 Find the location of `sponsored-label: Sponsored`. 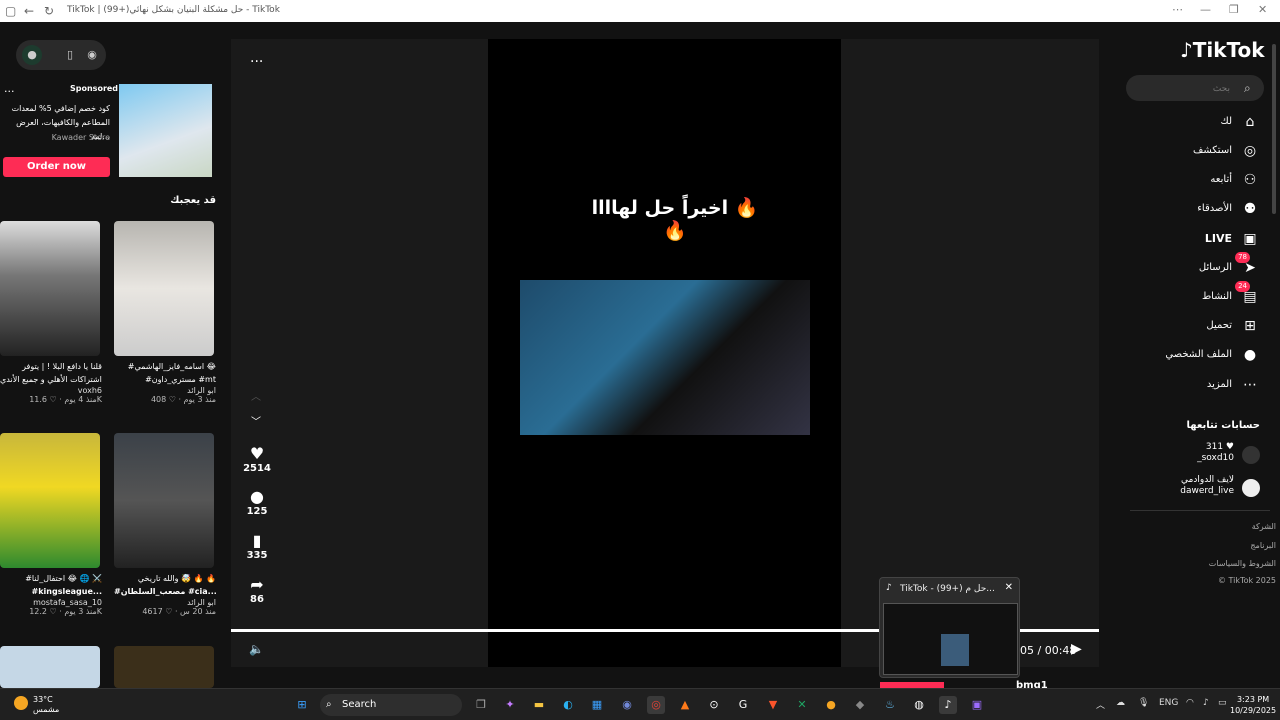

sponsored-label: Sponsored is located at coordinates (94, 88).